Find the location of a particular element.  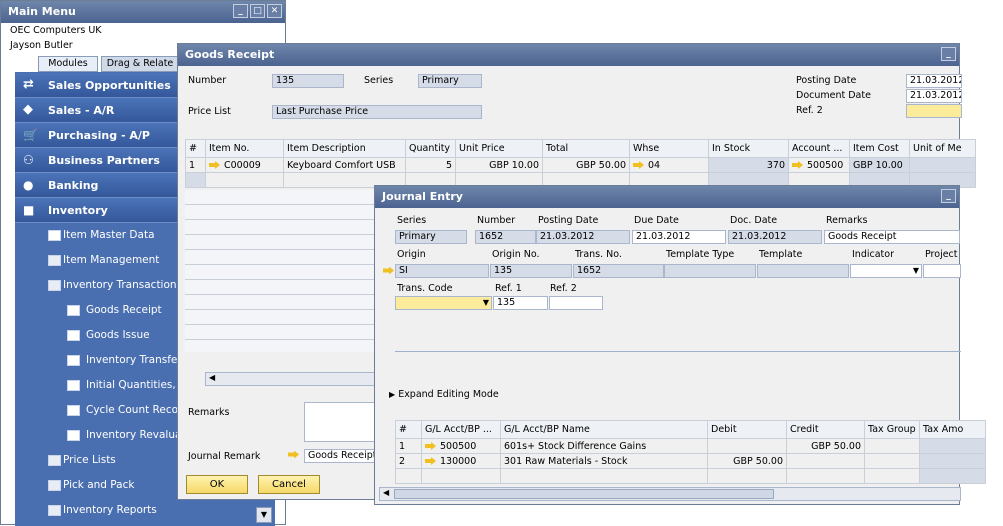

unit-price-cell: GBP 10.00 is located at coordinates (499, 165).